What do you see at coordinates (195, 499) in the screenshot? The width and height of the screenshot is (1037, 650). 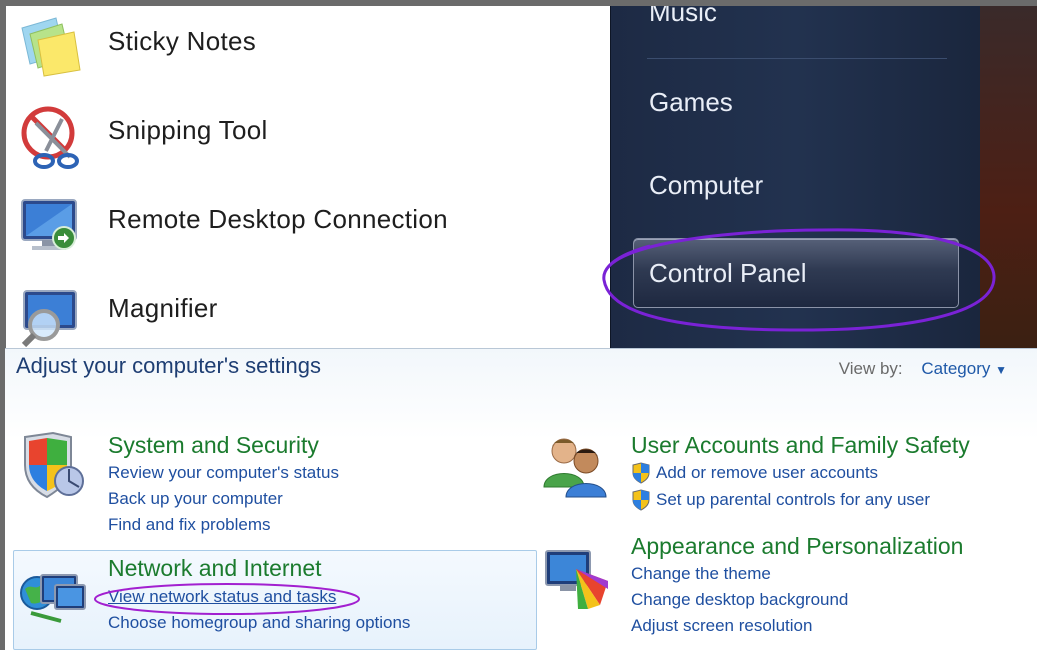 I see `link-backup: Back up your computer` at bounding box center [195, 499].